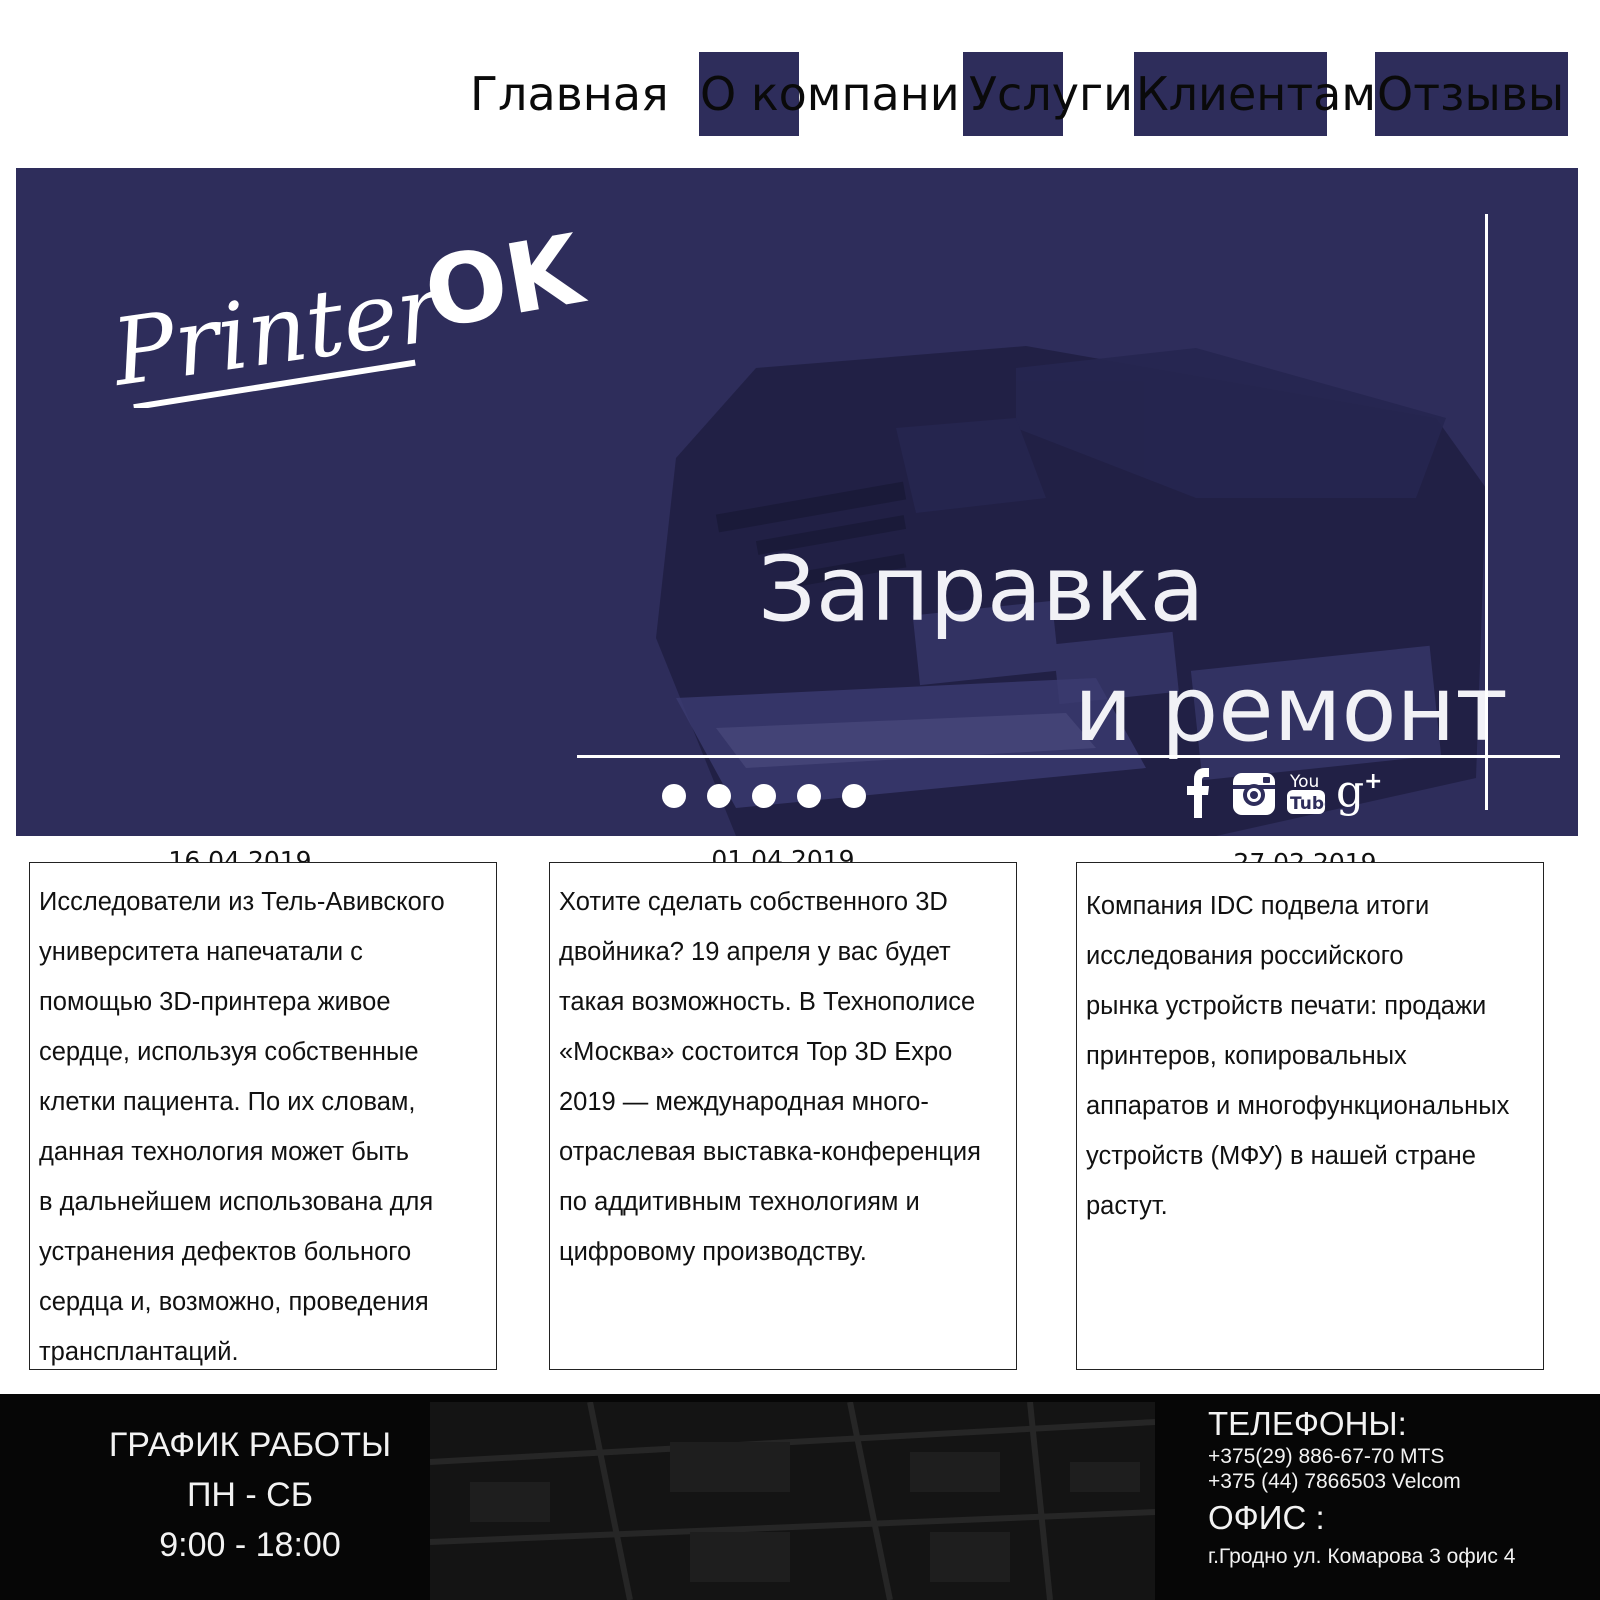  What do you see at coordinates (1258, 906) in the screenshot?
I see `news-line: Компания IDC подвела итоги` at bounding box center [1258, 906].